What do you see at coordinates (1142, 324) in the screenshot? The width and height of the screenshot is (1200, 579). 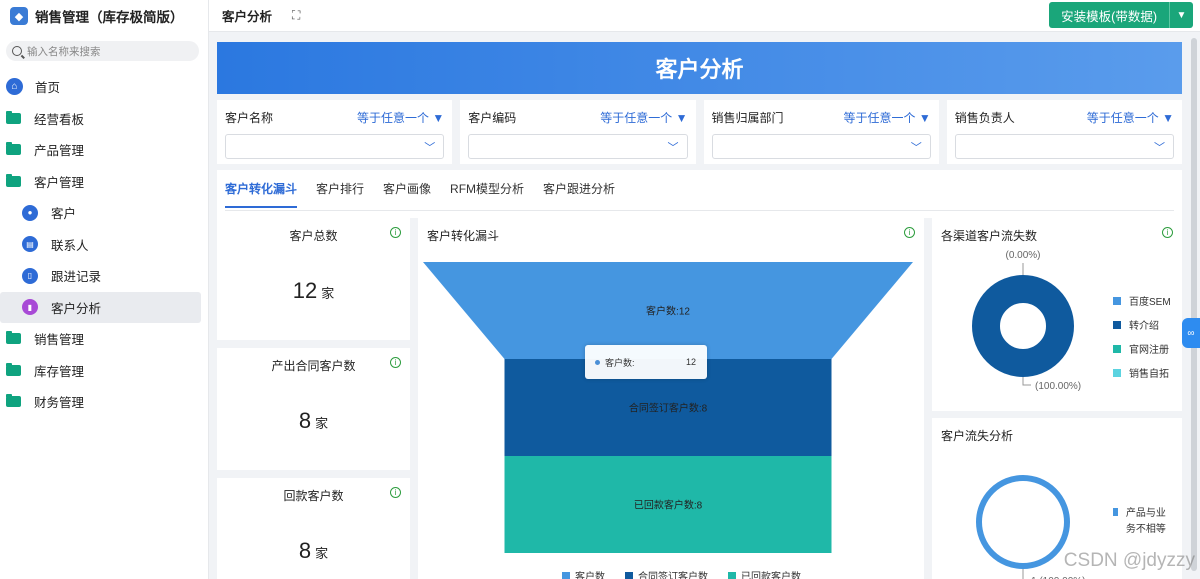 I see `legend-item: 转介绍` at bounding box center [1142, 324].